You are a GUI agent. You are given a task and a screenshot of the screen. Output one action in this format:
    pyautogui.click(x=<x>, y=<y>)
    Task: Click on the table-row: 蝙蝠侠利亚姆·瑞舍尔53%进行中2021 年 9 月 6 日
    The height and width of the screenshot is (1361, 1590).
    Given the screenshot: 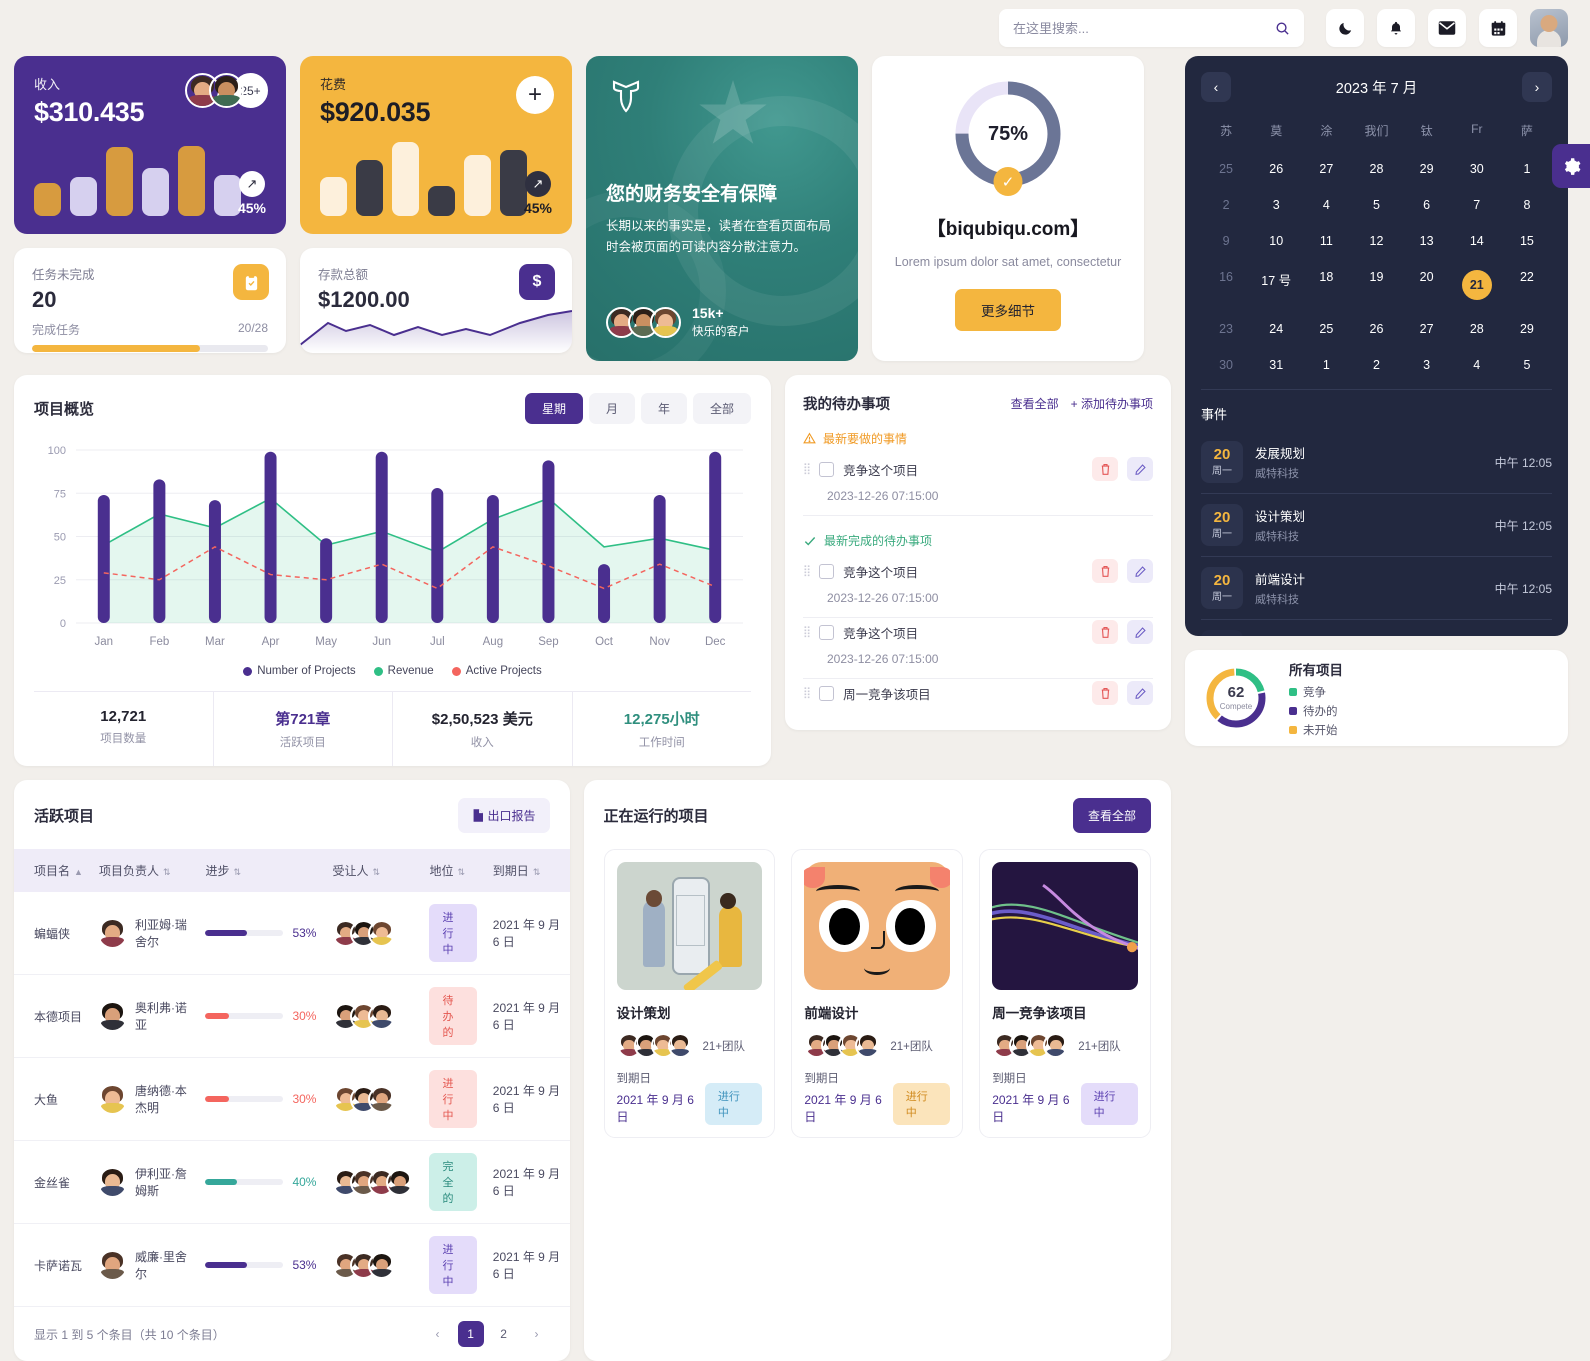 What is the action you would take?
    pyautogui.click(x=292, y=933)
    